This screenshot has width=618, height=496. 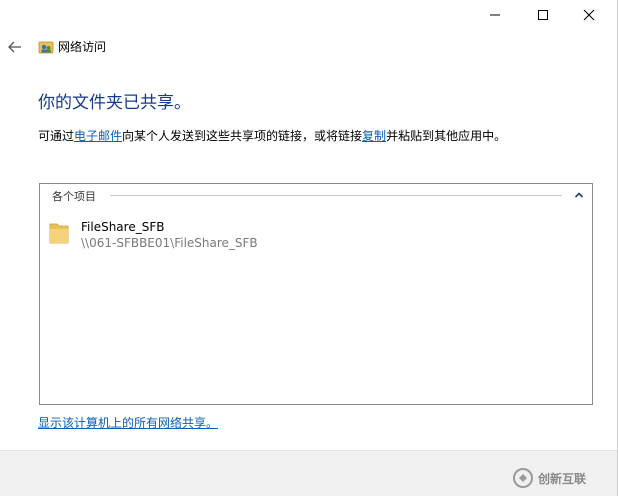 What do you see at coordinates (242, 136) in the screenshot?
I see `desc-middle: 向某个人发送到这些共享项的链接，或将链接` at bounding box center [242, 136].